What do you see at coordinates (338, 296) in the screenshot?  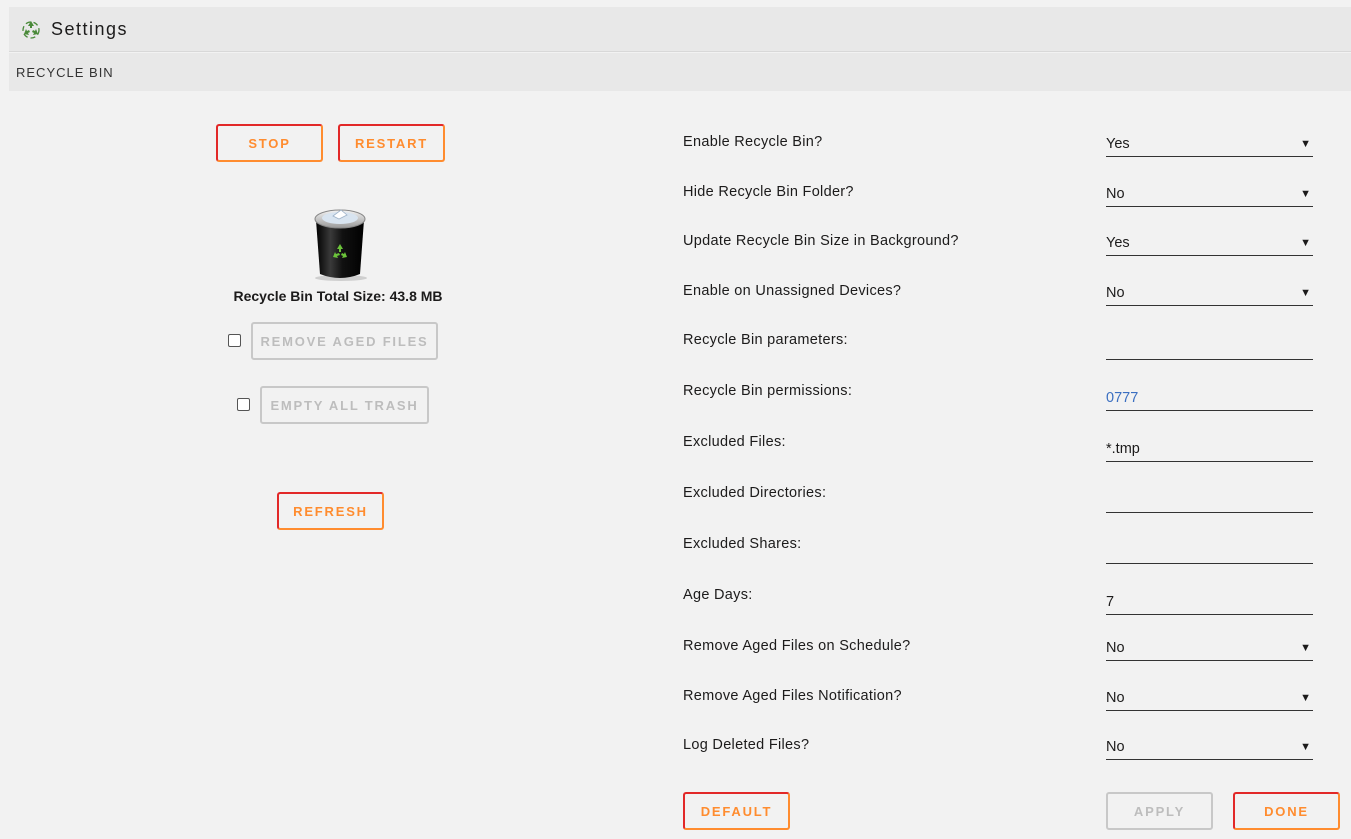 I see `recycle-bin-size: Recycle Bin Total Size: 43.8 MB` at bounding box center [338, 296].